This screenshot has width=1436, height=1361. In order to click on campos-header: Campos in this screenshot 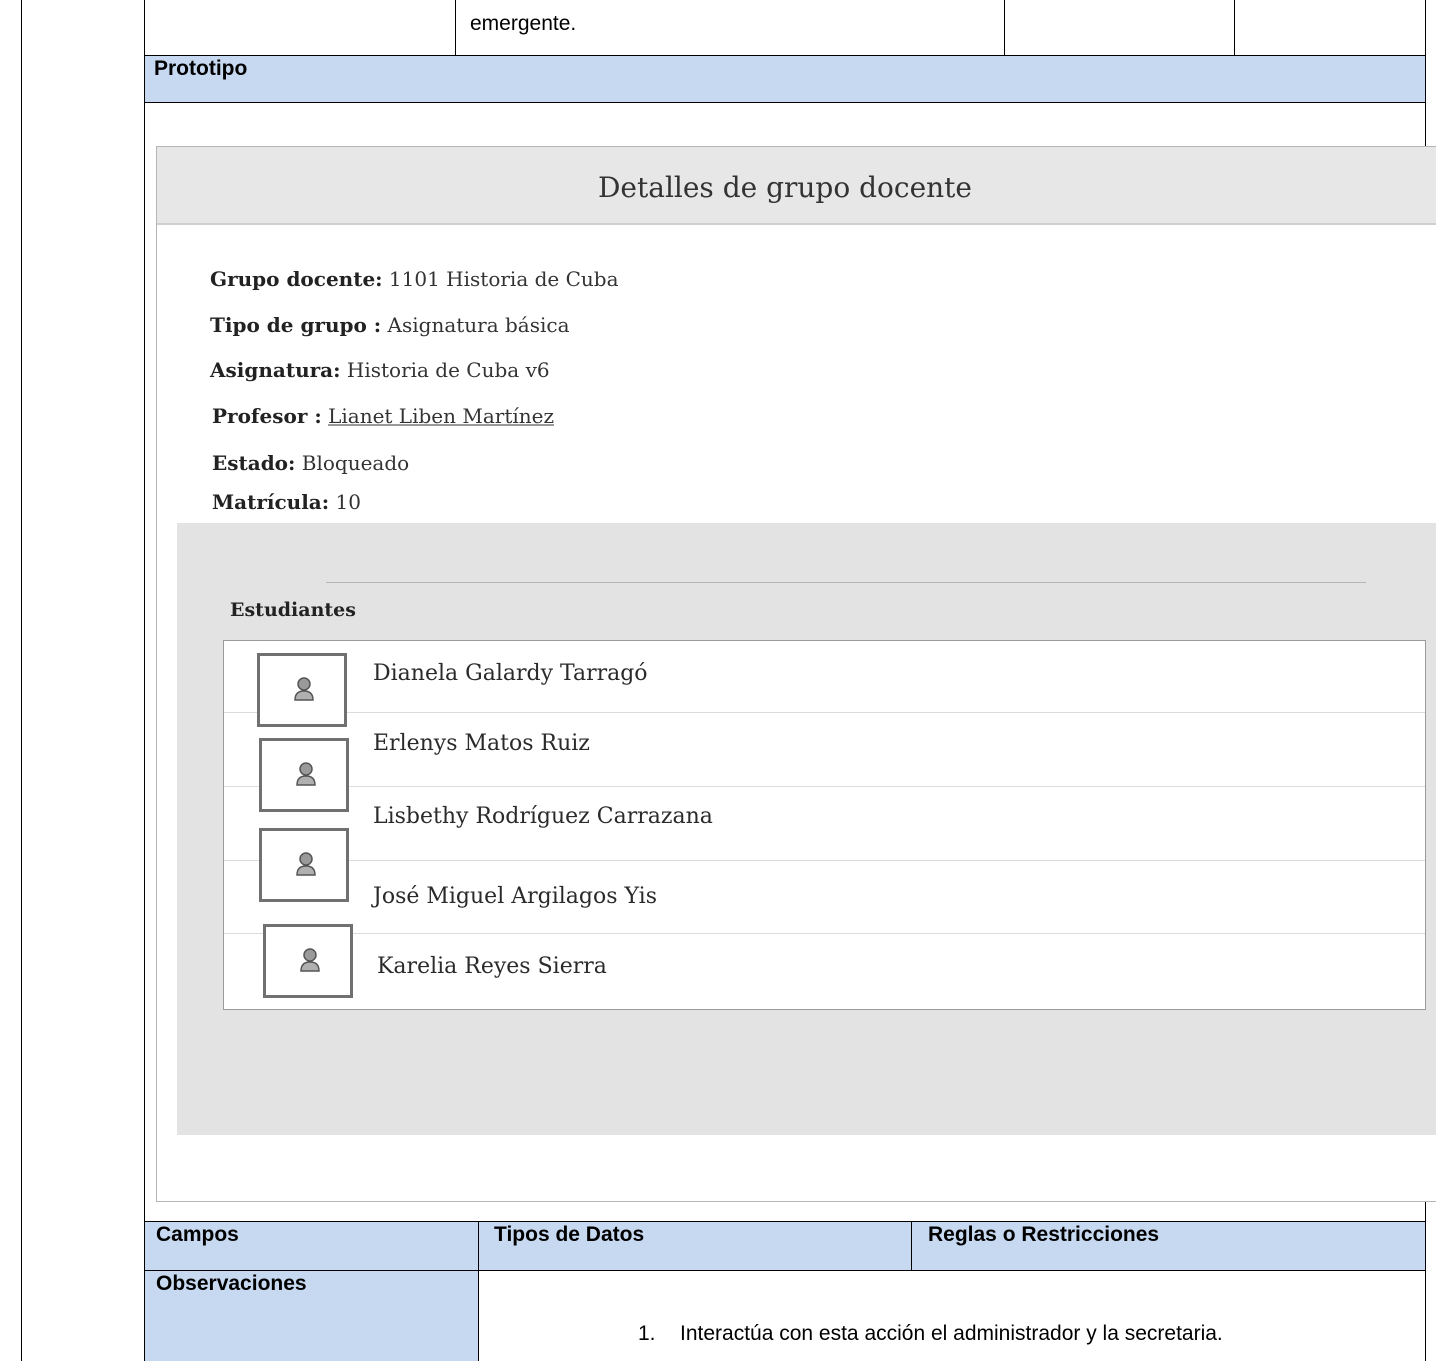, I will do `click(197, 1234)`.